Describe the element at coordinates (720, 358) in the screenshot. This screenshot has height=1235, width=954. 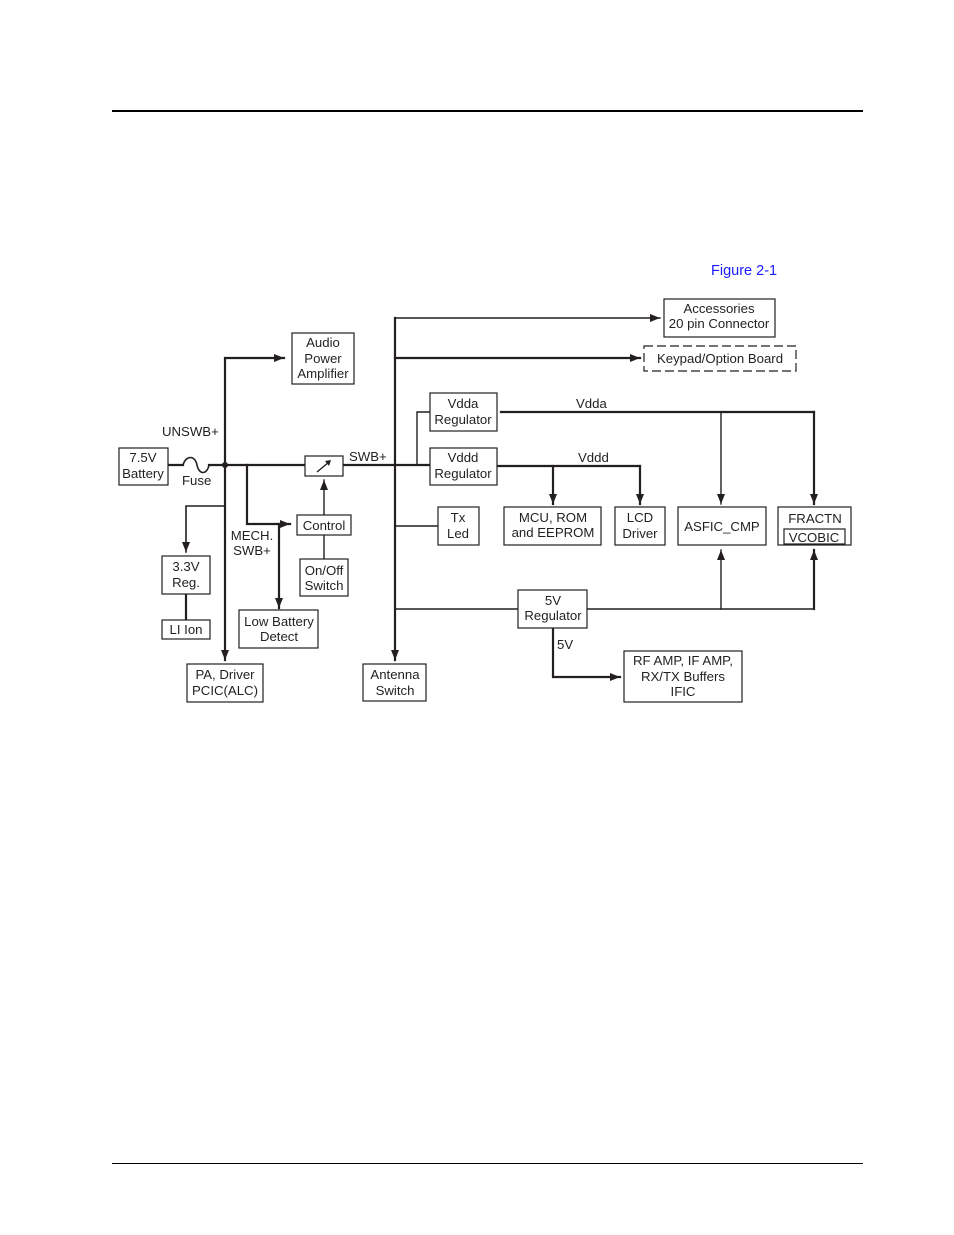
I see `keypad-label: Keypad/Option Board` at that location.